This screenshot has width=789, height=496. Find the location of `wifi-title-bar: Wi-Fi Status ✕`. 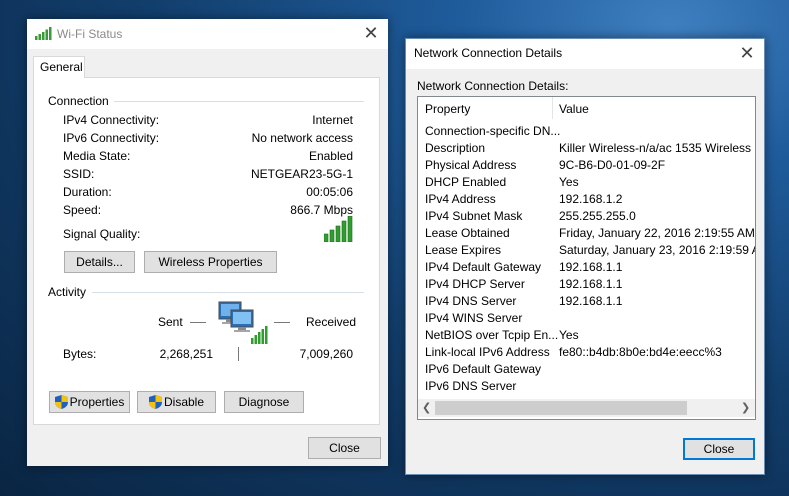

wifi-title-bar: Wi-Fi Status ✕ is located at coordinates (207, 34).